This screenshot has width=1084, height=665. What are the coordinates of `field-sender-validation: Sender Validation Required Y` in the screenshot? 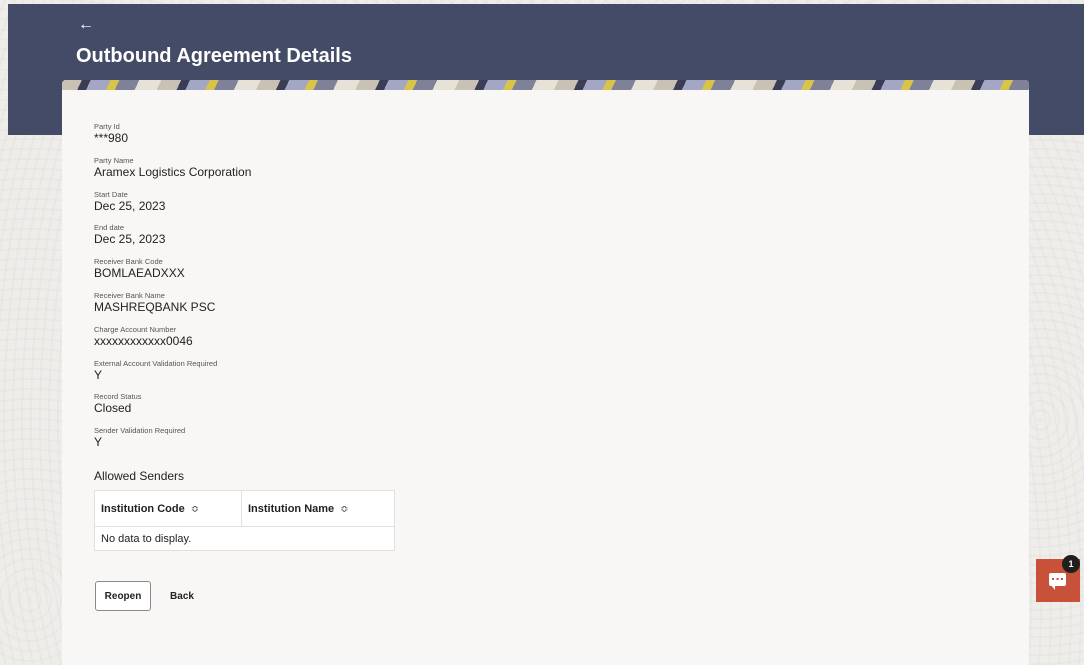 It's located at (172, 443).